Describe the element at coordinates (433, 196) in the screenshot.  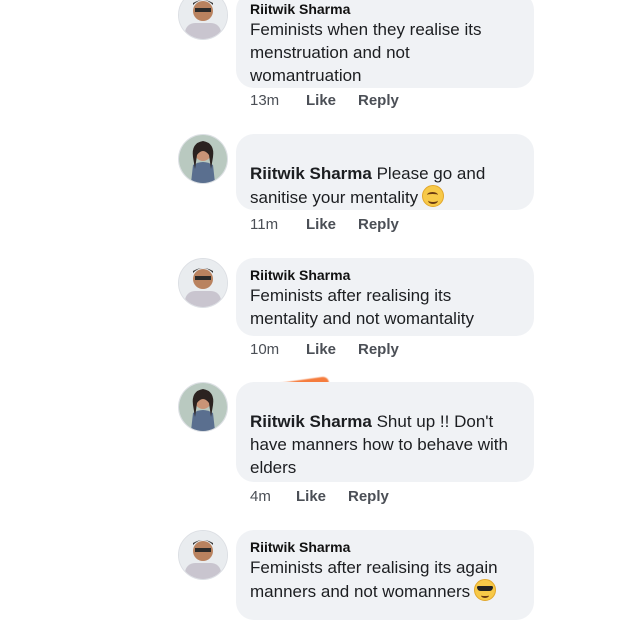
I see `smiling-face-icon` at that location.